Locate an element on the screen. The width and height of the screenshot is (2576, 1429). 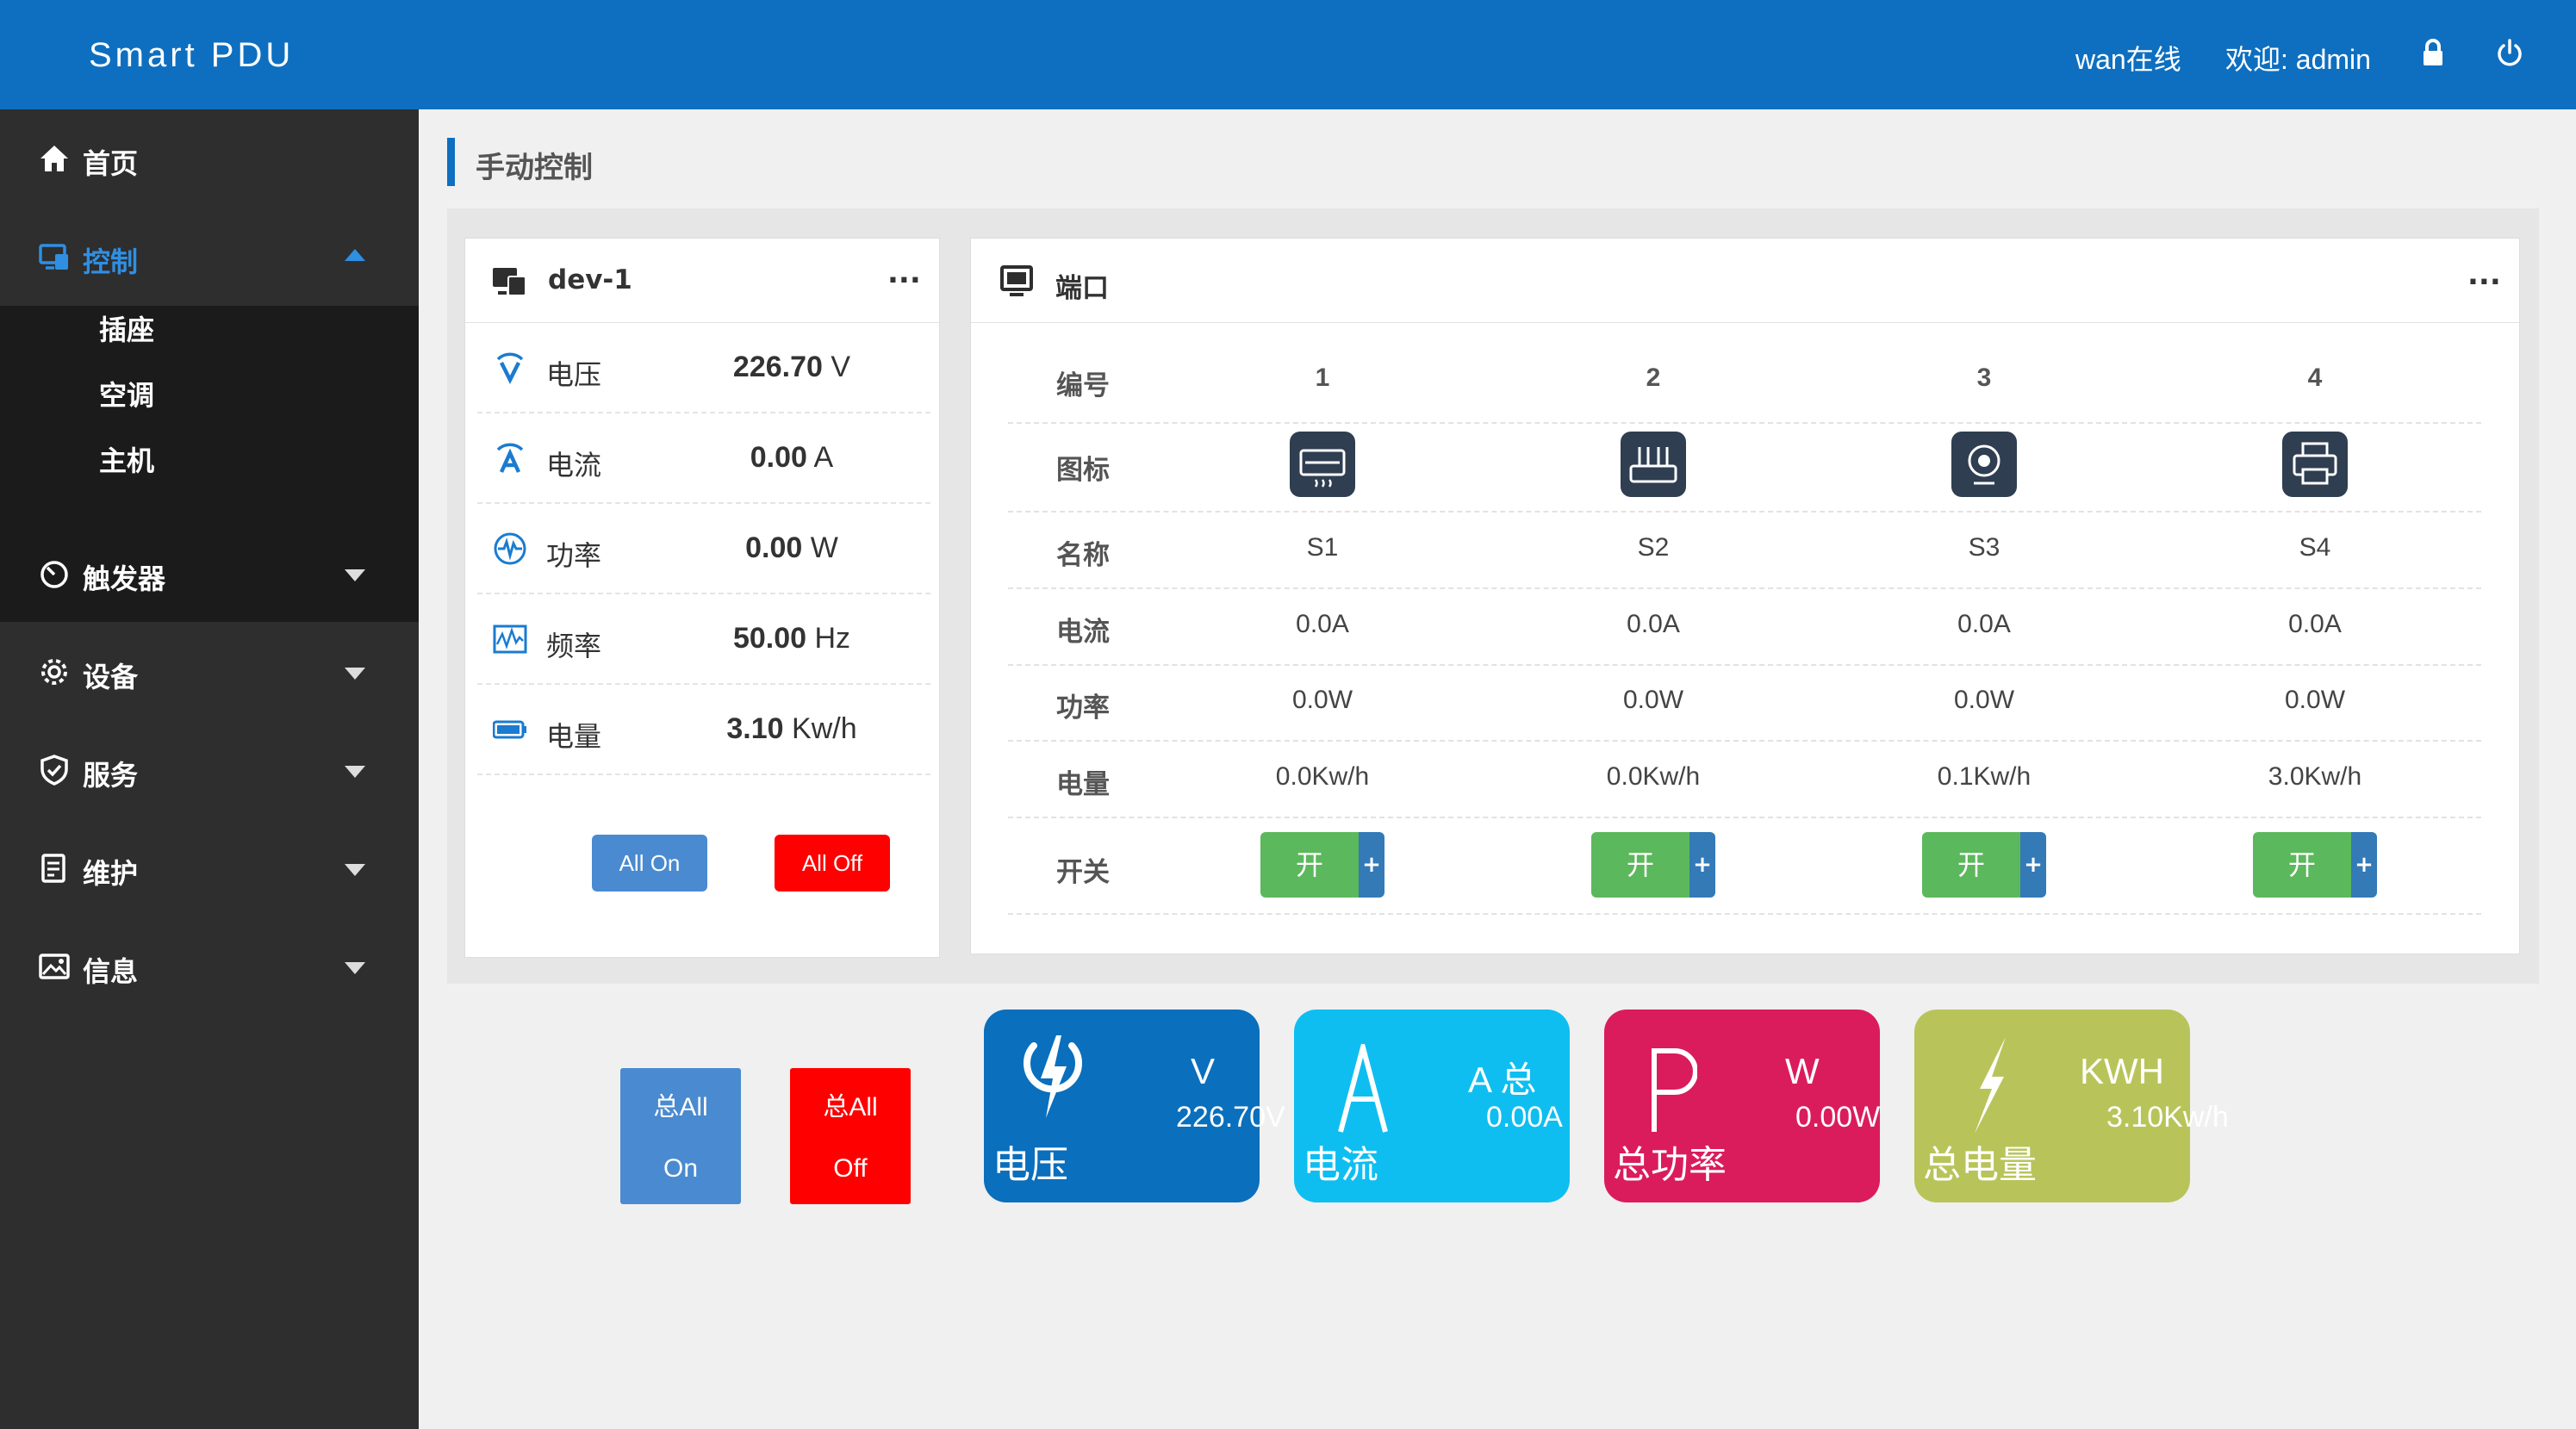
submenu-item-aircon: 空调 is located at coordinates (127, 393).